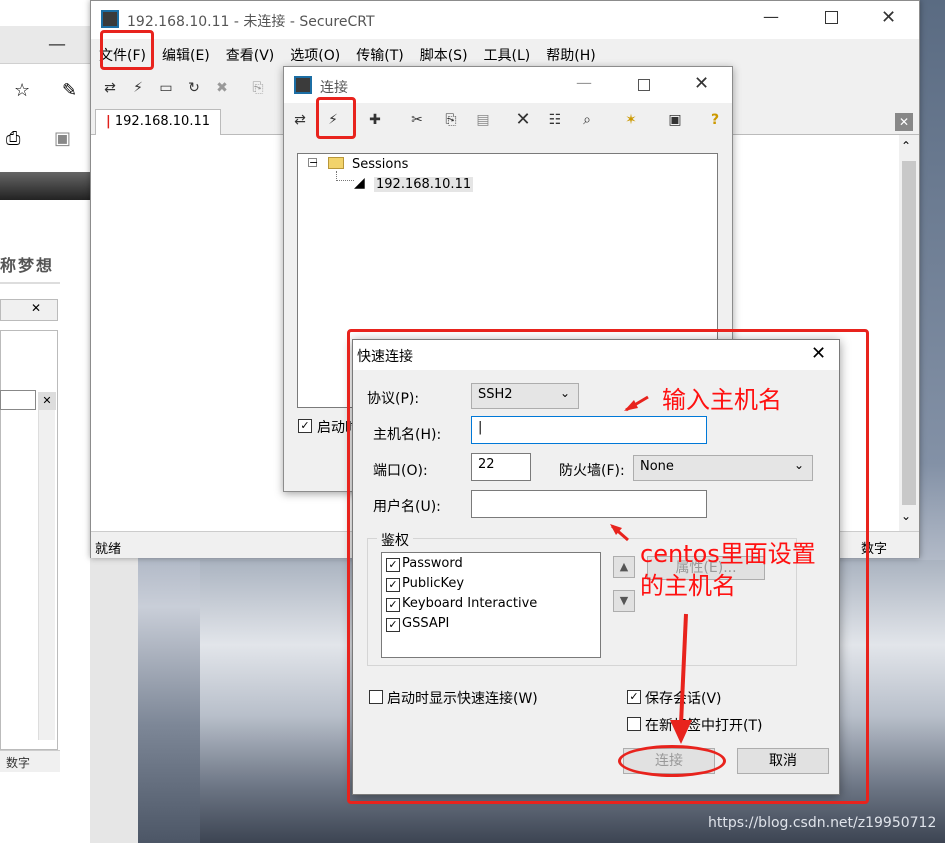  Describe the element at coordinates (651, 569) in the screenshot. I see `annotation-arrows` at that location.